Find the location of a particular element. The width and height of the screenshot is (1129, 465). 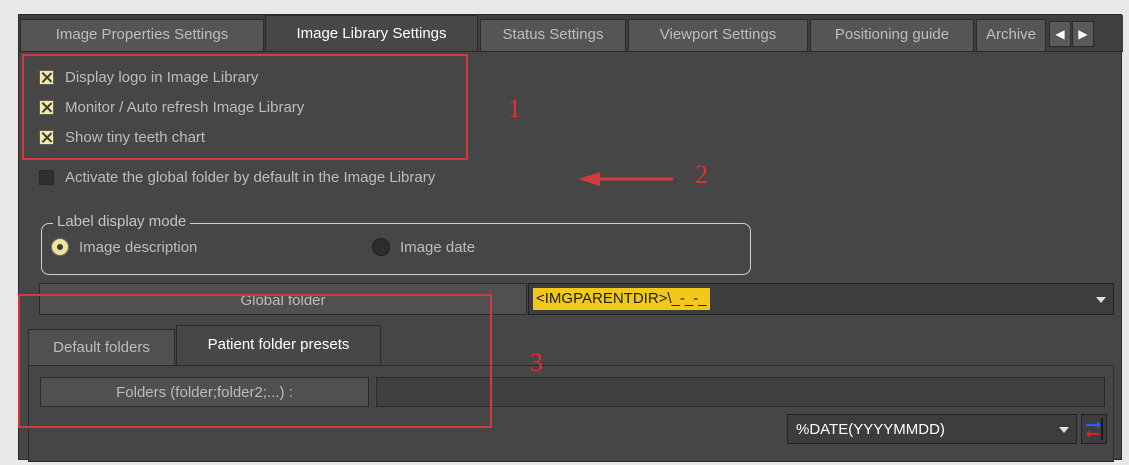

arrow-right-icon: ▶ is located at coordinates (1083, 34).